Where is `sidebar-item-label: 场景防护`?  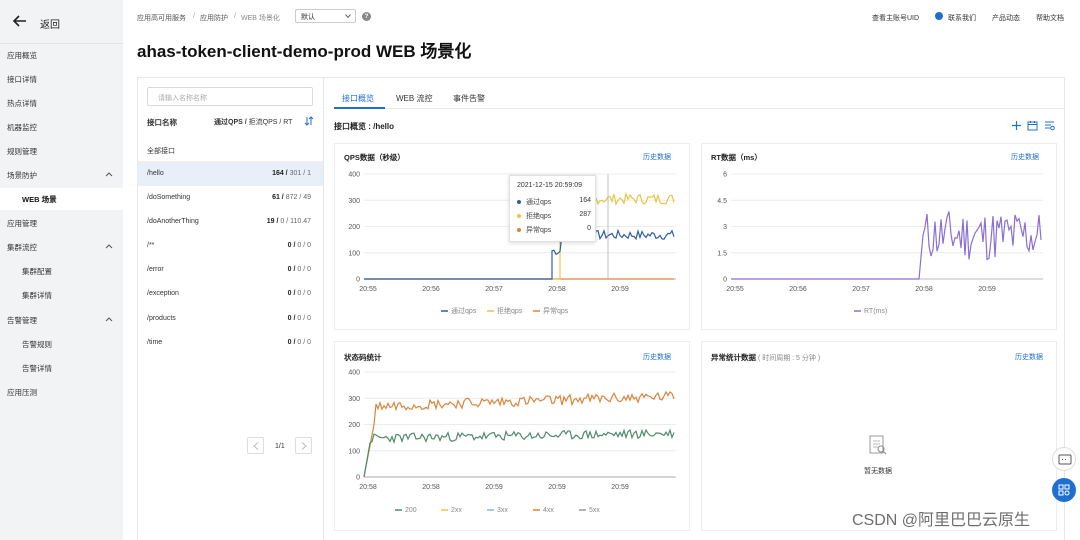 sidebar-item-label: 场景防护 is located at coordinates (22, 175).